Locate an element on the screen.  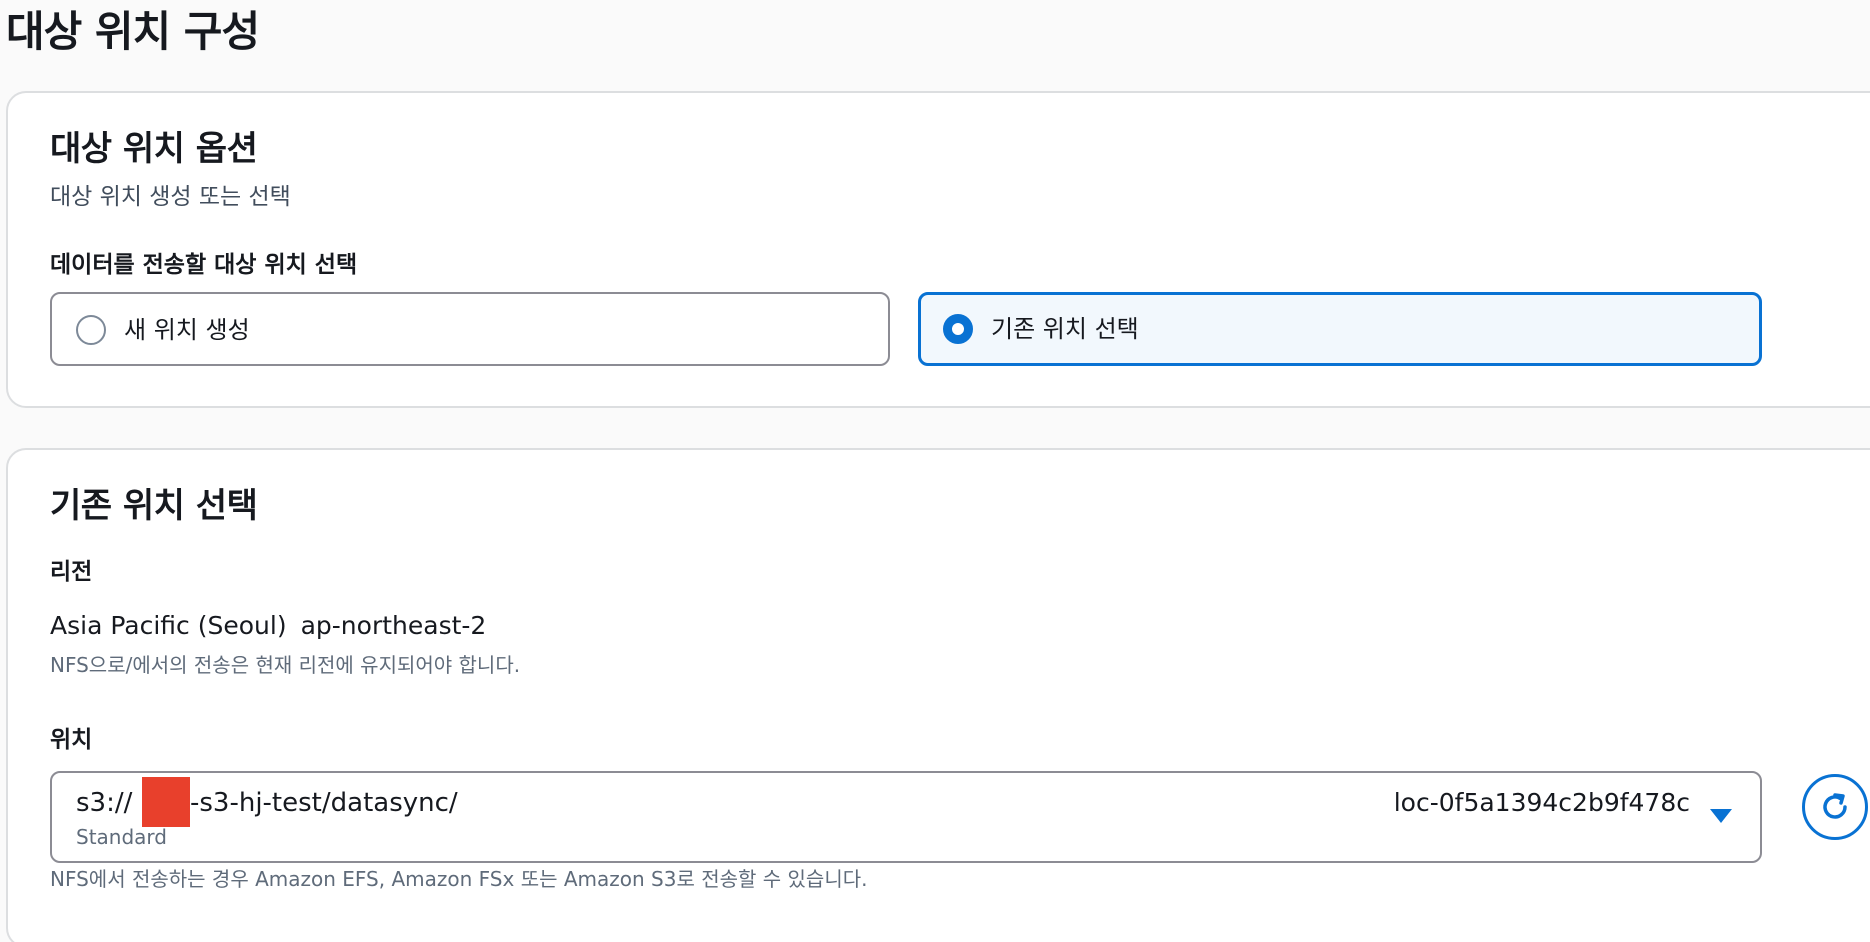
region-hint: NFS으로/에서의 전송은 현재 리전에 유지되어야 합니다. is located at coordinates (285, 665).